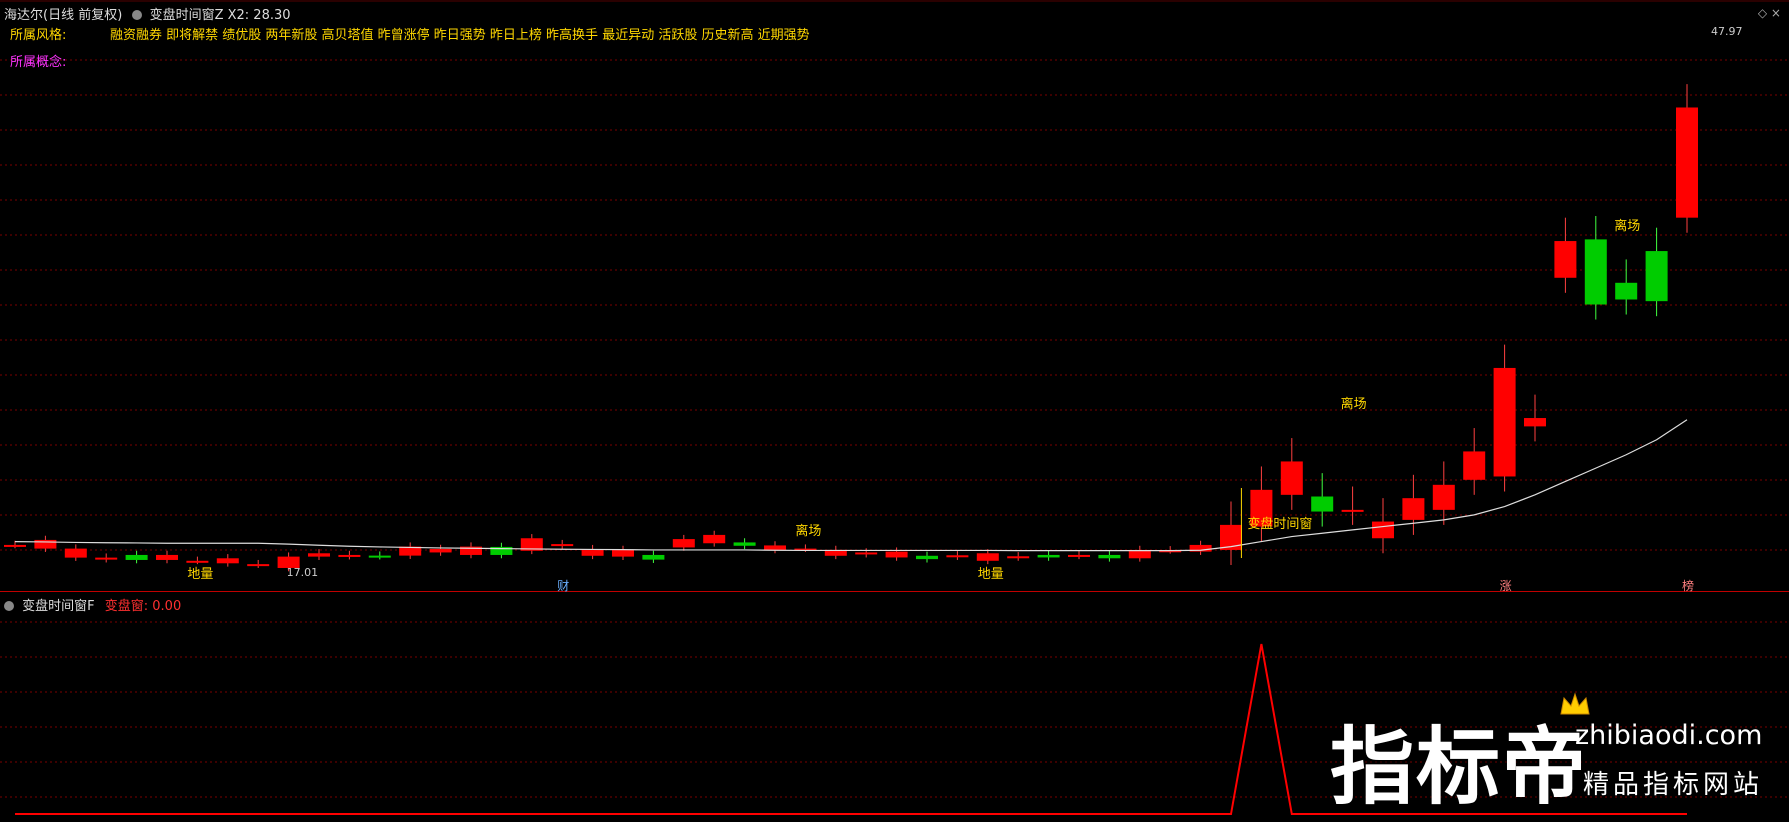 The width and height of the screenshot is (1789, 822). What do you see at coordinates (143, 606) in the screenshot?
I see `sub-indicator-value: 变盘窗: 0.00` at bounding box center [143, 606].